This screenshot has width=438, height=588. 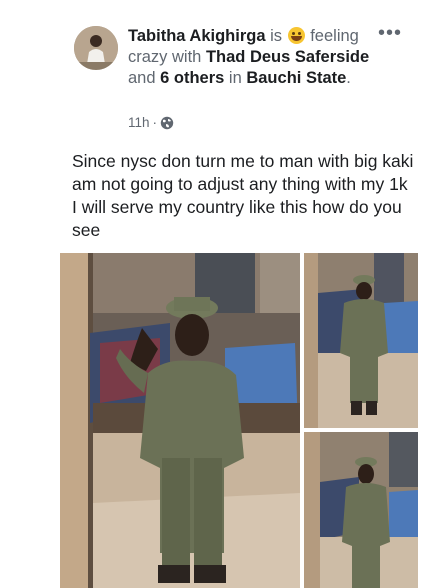 What do you see at coordinates (167, 123) in the screenshot?
I see `globe-icon` at bounding box center [167, 123].